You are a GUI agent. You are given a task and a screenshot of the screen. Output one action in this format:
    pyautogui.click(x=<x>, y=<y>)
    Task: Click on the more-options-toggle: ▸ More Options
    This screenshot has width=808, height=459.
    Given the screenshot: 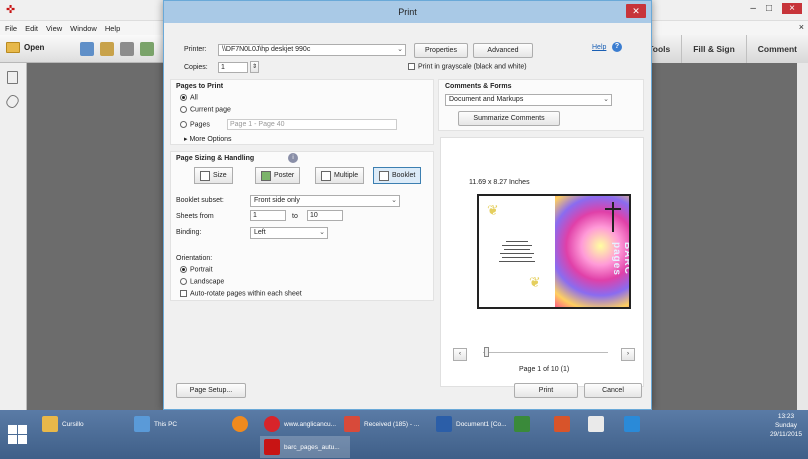 What is the action you would take?
    pyautogui.click(x=208, y=139)
    